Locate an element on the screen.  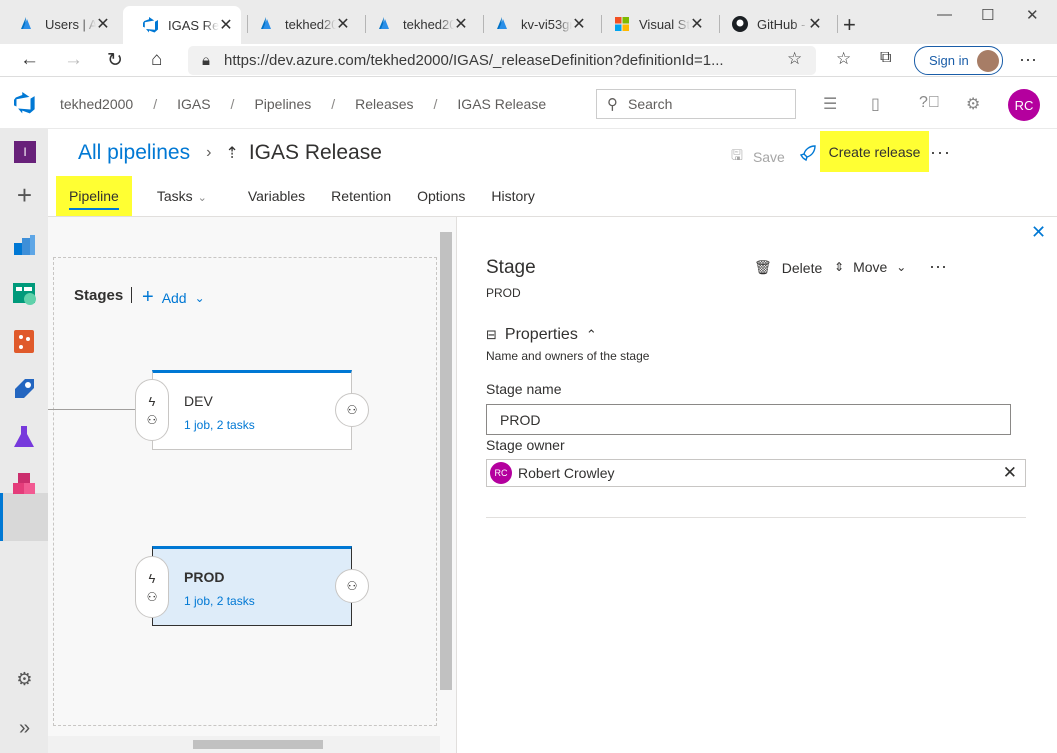
close-panel-icon: ✕ is located at coordinates (1038, 232).